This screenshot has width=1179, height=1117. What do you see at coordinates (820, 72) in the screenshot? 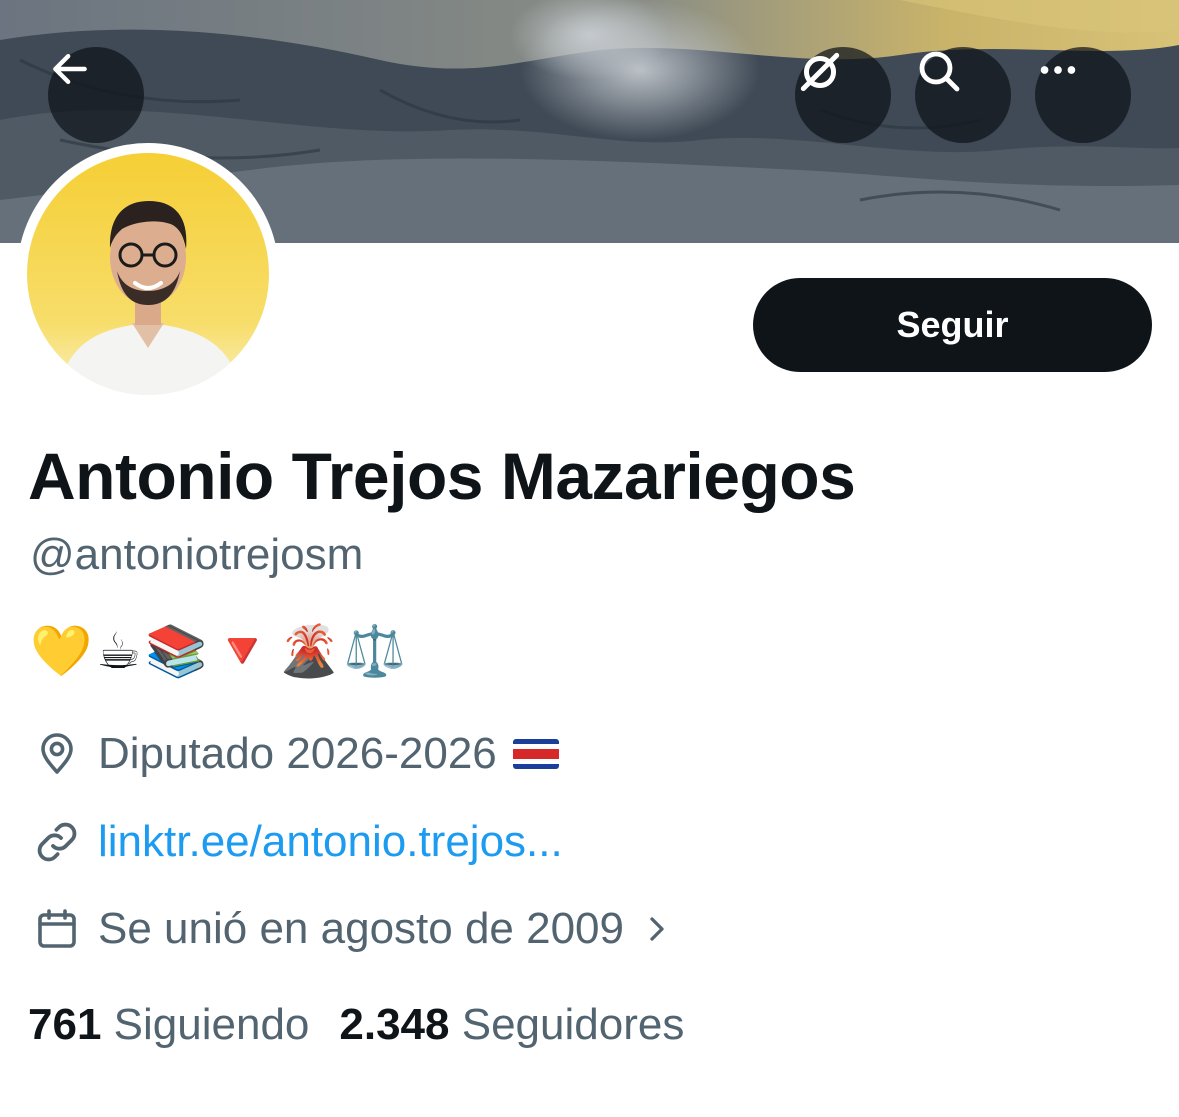
I see `circle-slash-icon` at bounding box center [820, 72].